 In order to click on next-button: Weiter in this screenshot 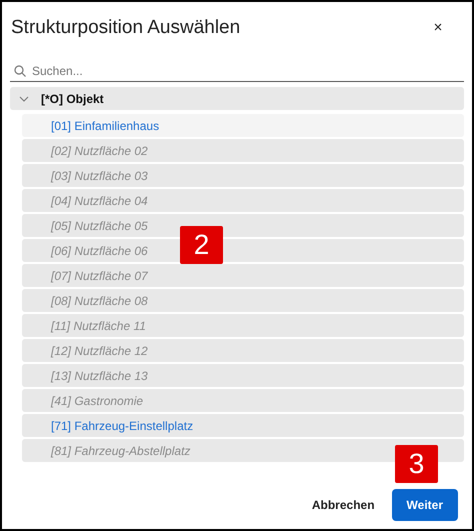, I will do `click(425, 505)`.